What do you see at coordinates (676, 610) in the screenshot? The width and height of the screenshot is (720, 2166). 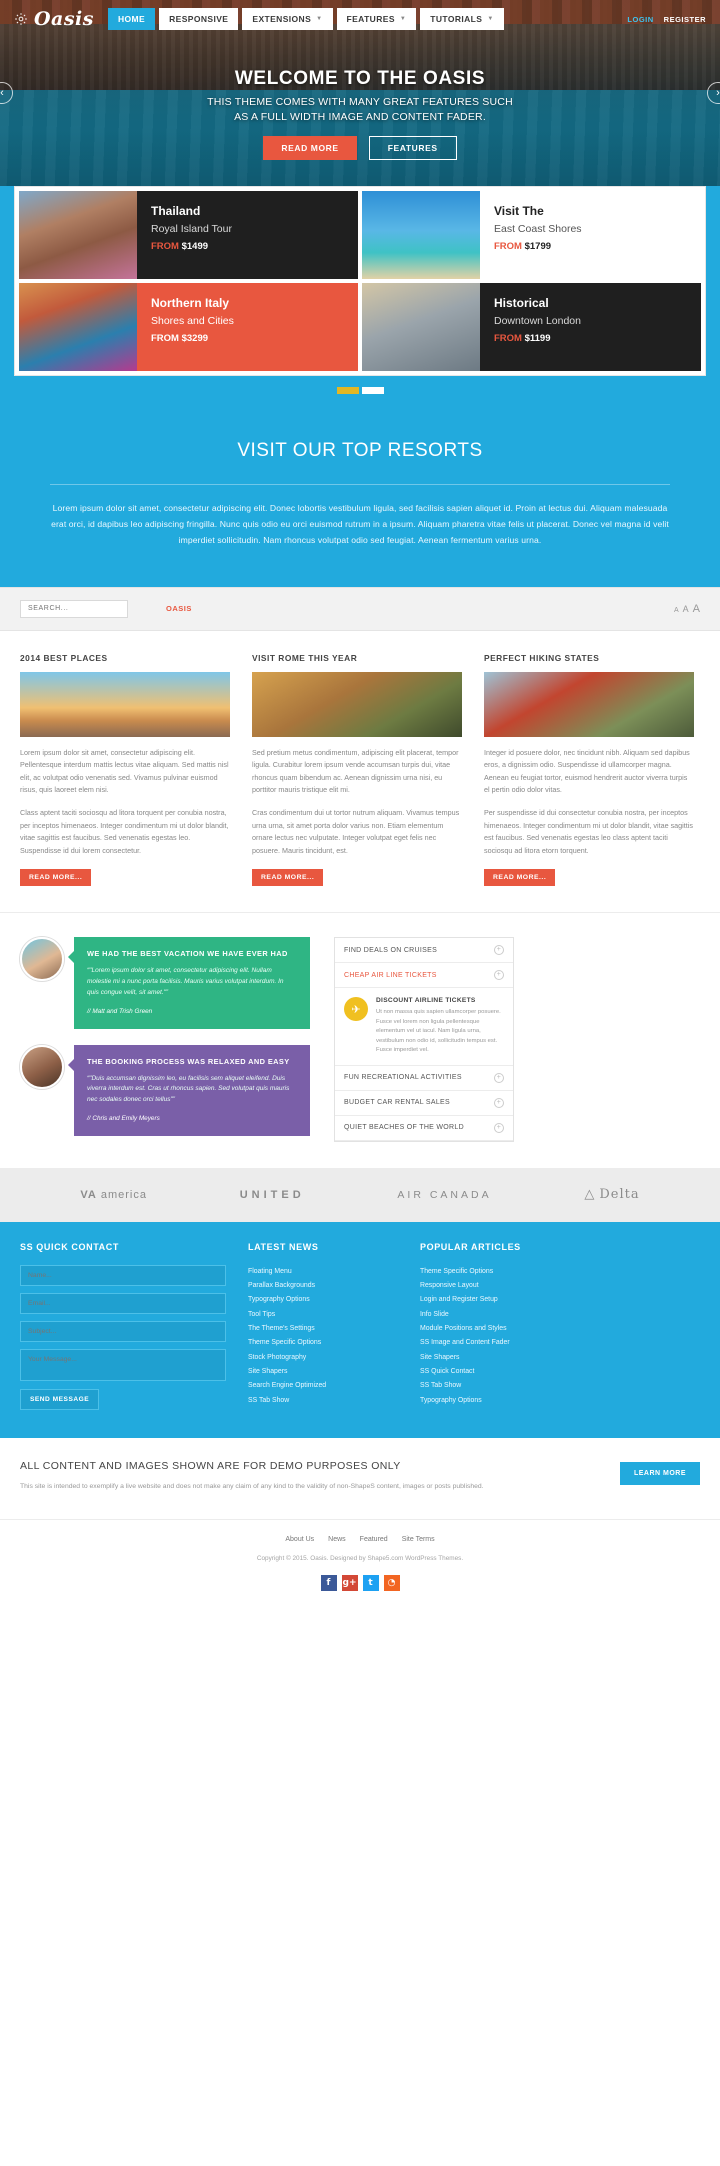 I see `font-size-small: A` at bounding box center [676, 610].